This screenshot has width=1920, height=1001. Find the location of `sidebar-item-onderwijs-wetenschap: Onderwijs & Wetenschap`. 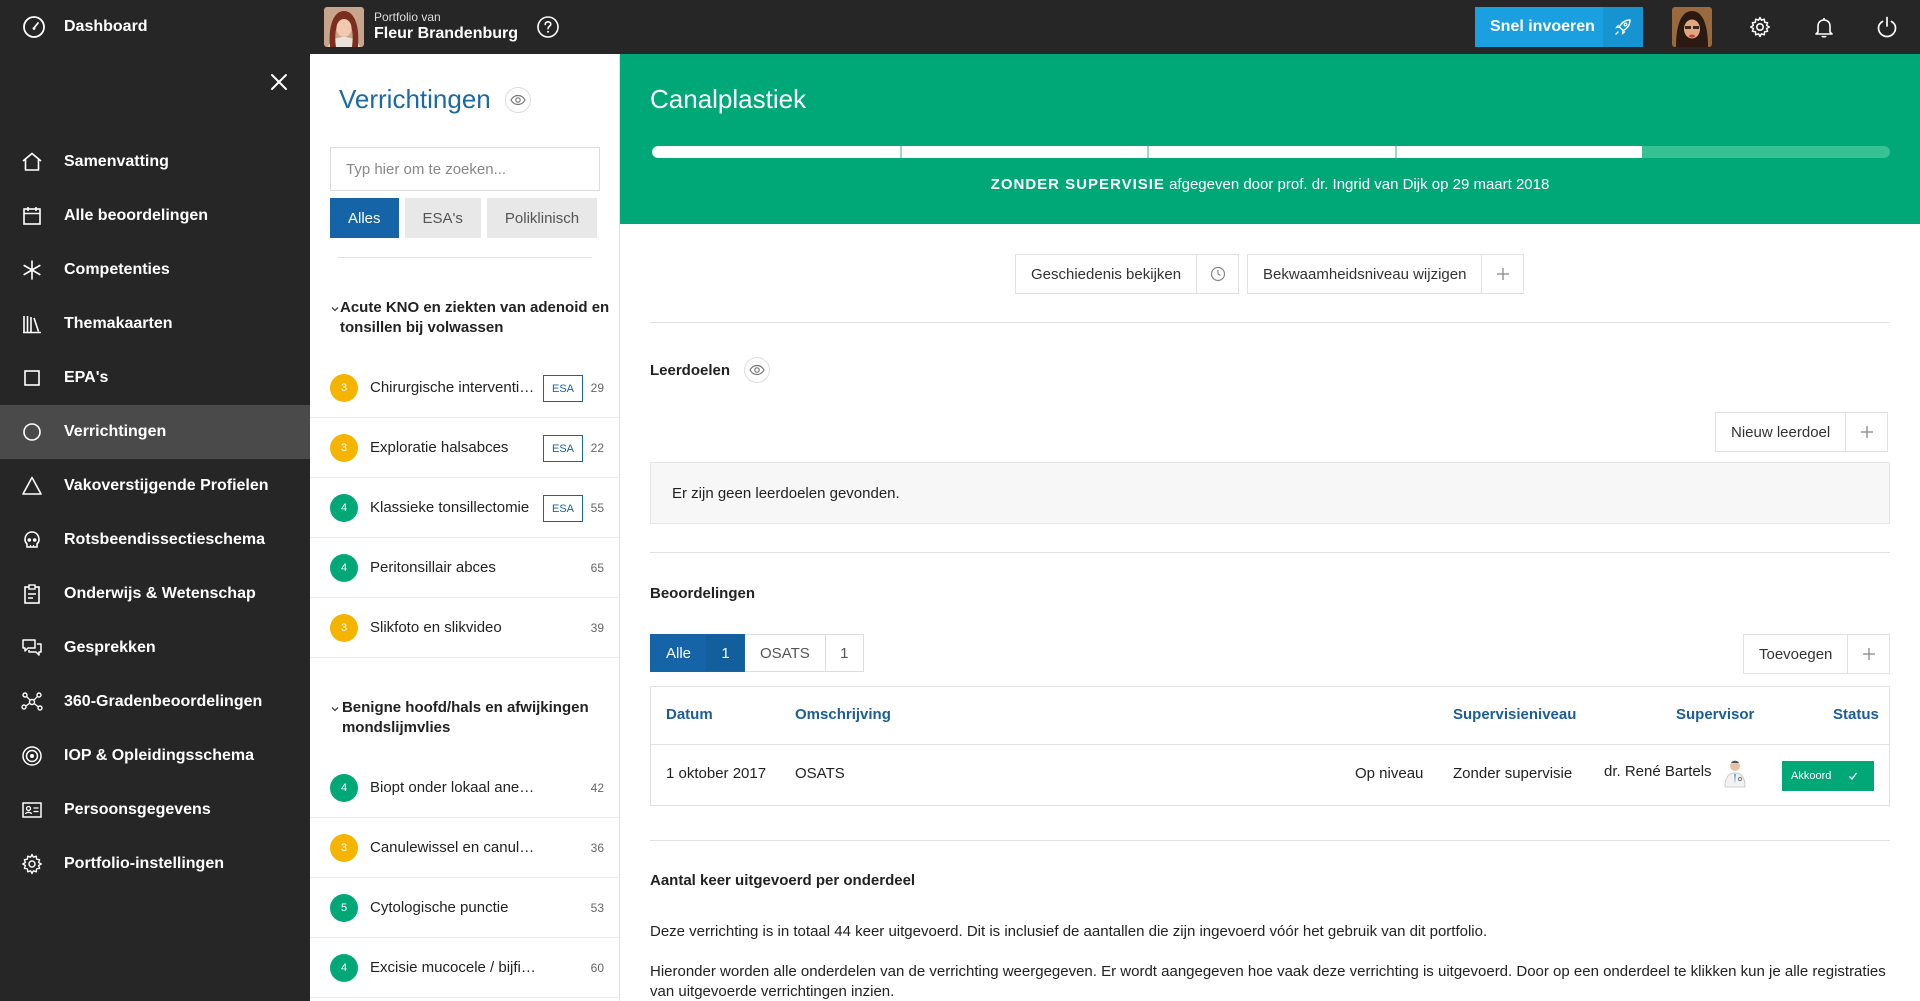

sidebar-item-onderwijs-wetenschap: Onderwijs & Wetenschap is located at coordinates (155, 594).